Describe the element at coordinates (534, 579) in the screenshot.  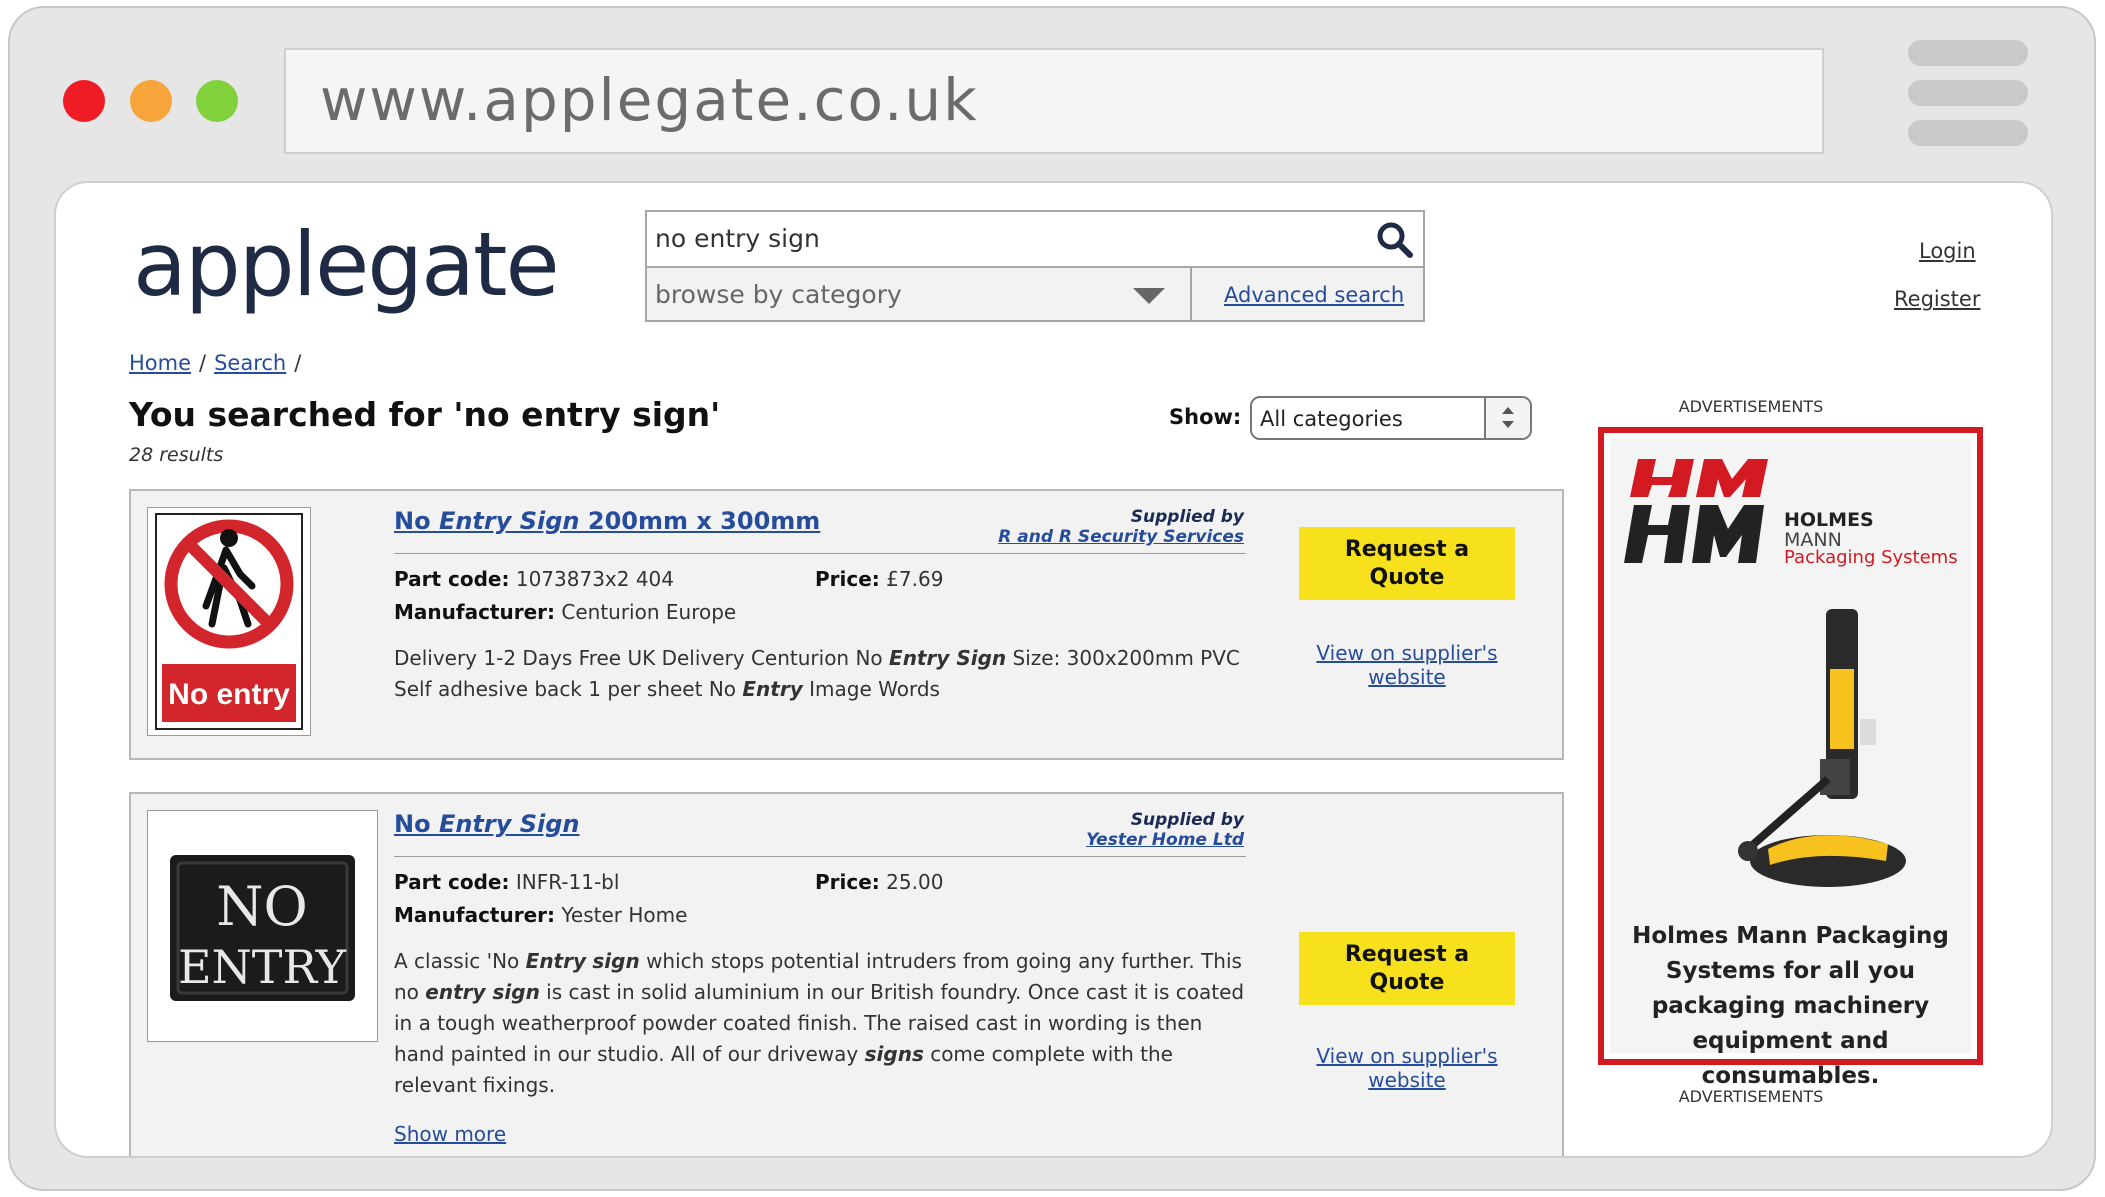
I see `part-code: Part code: 1073873x2 404` at that location.